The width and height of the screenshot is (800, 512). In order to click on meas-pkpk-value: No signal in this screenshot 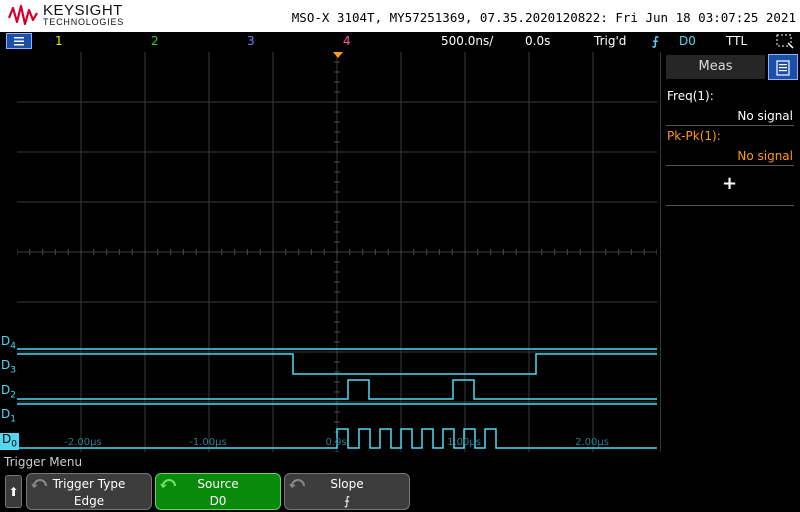, I will do `click(765, 156)`.